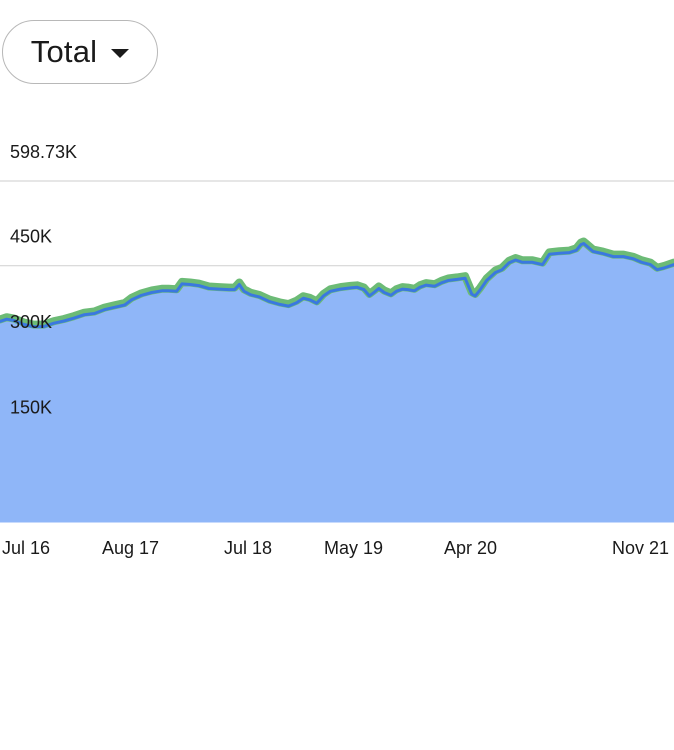 This screenshot has width=674, height=750. I want to click on x-tick-label: May 19, so click(353, 548).